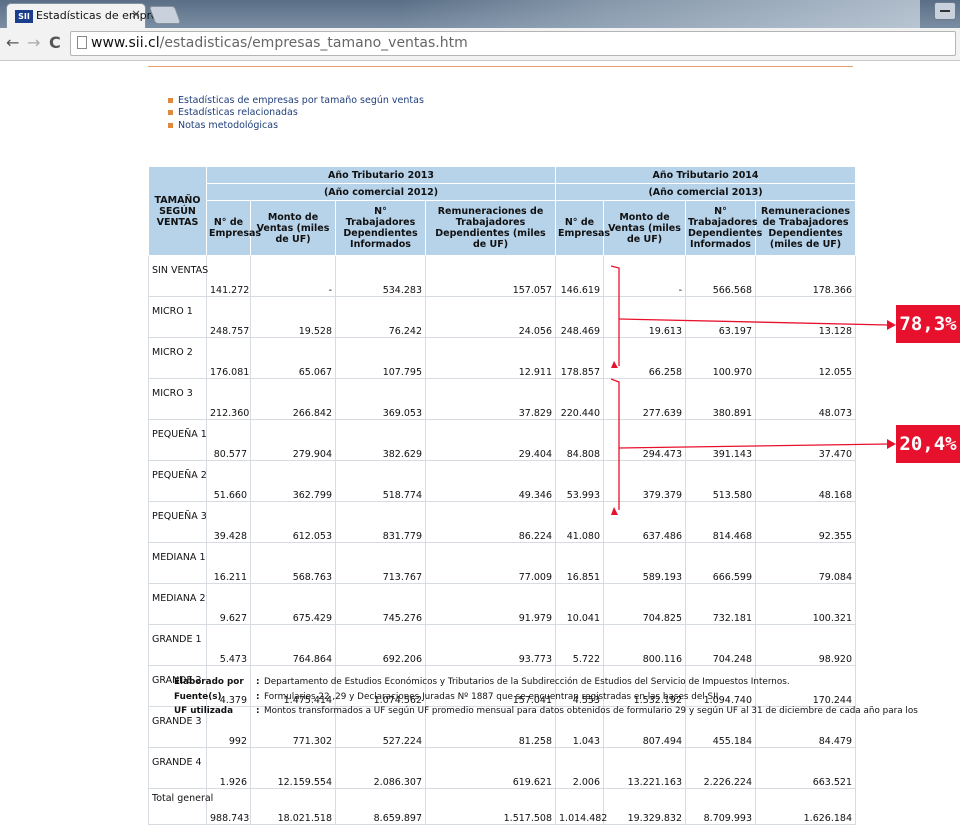 This screenshot has width=960, height=825. I want to click on table-cell: 612.053, so click(293, 522).